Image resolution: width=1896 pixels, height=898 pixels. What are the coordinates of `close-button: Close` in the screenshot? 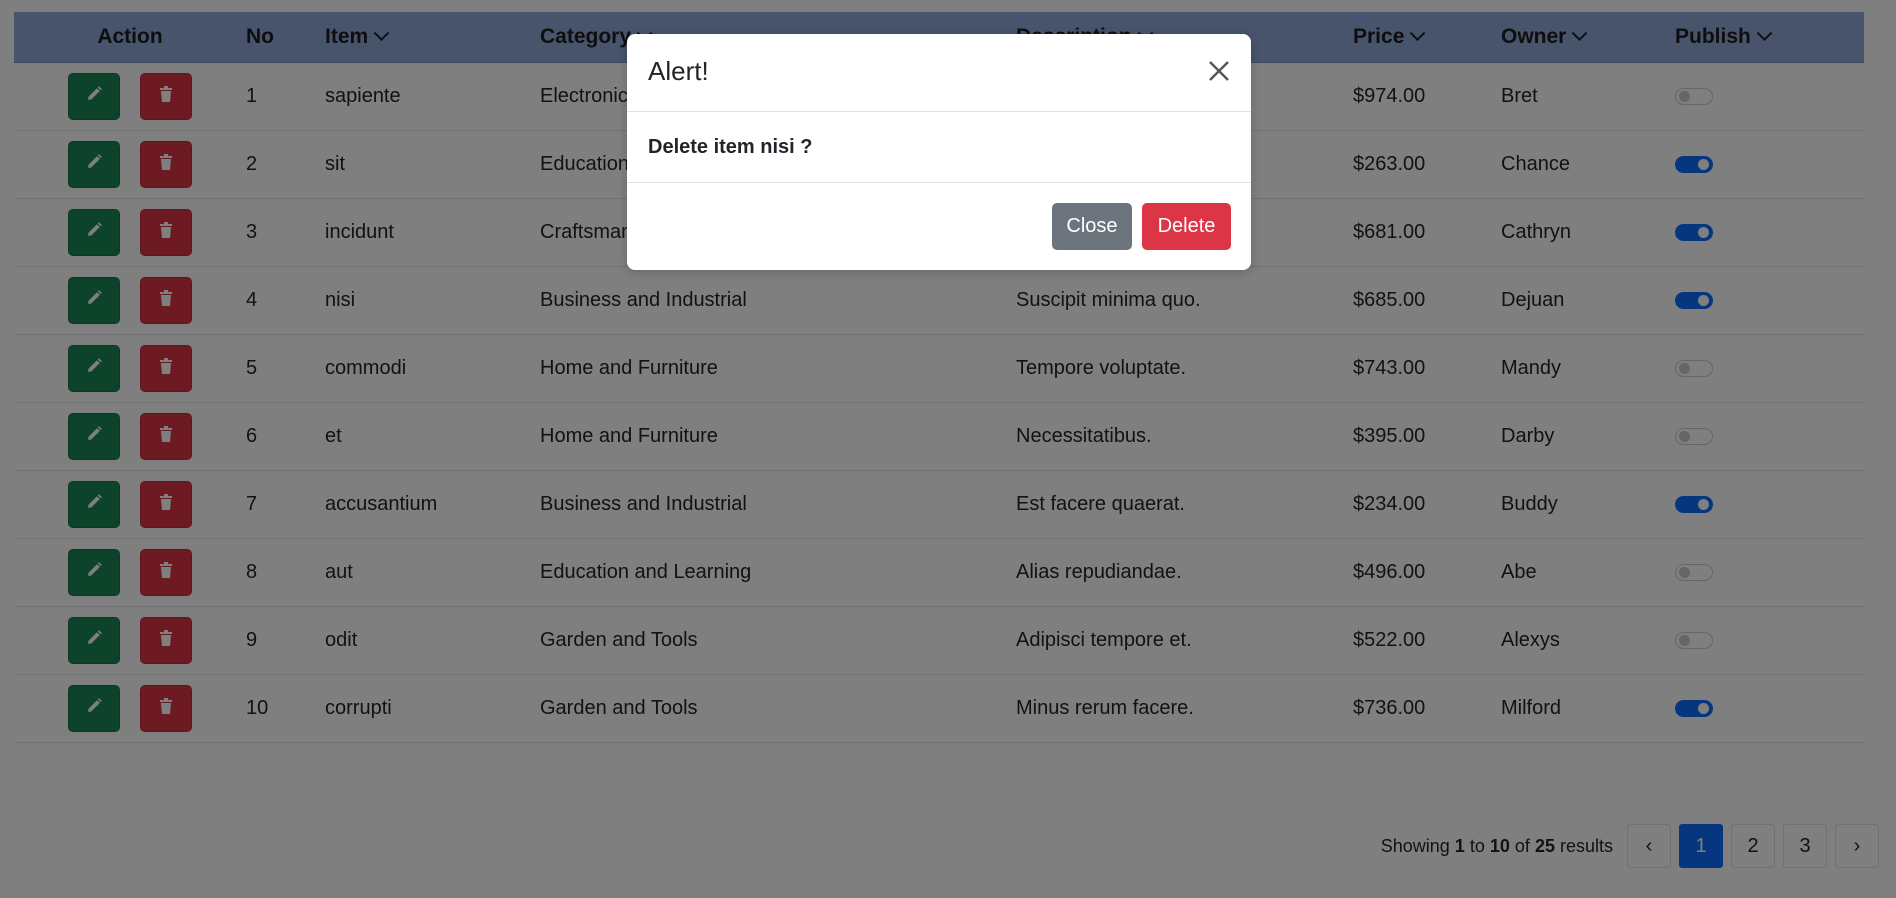 It's located at (1092, 226).